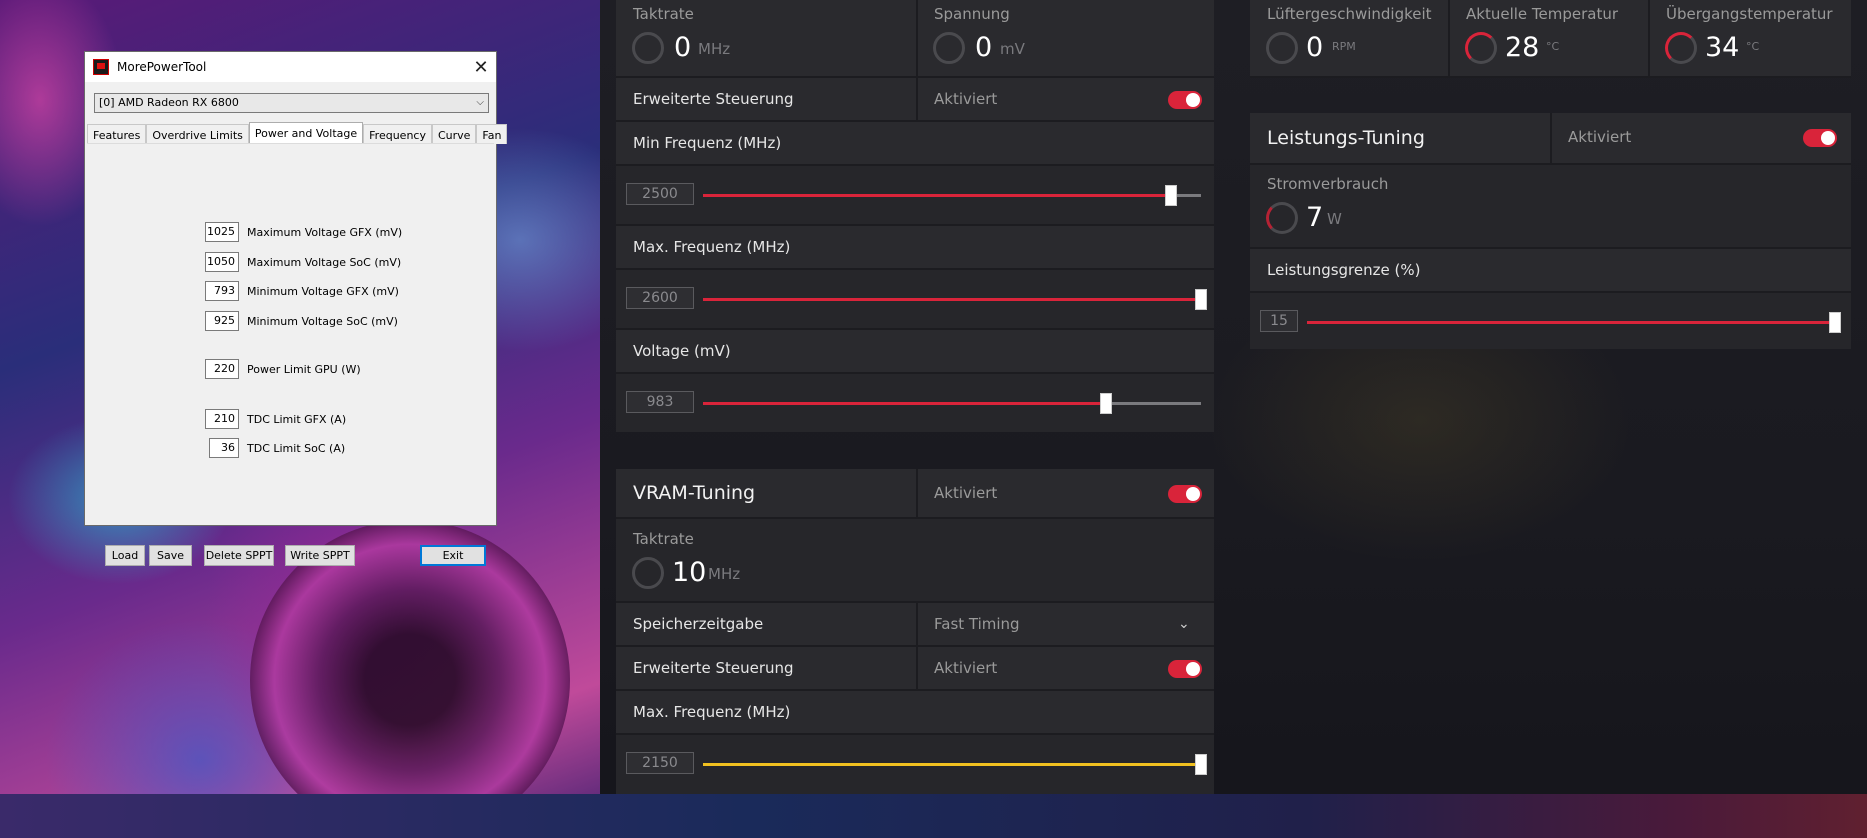 Image resolution: width=1867 pixels, height=838 pixels. I want to click on field-tdc-limit-soc: 36 TDC Limit SoC (A), so click(275, 448).